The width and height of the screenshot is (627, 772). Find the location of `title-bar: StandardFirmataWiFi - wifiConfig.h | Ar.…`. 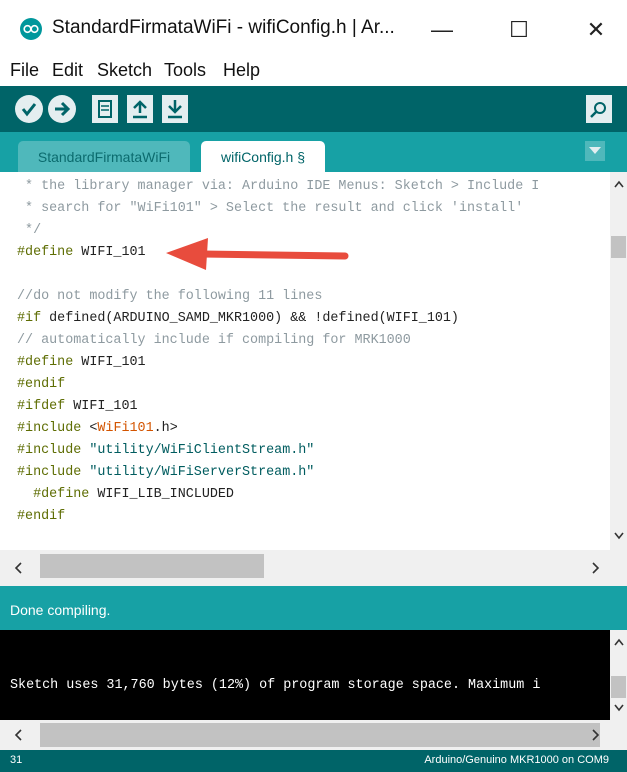

title-bar: StandardFirmataWiFi - wifiConfig.h | Ar.… is located at coordinates (313, 29).